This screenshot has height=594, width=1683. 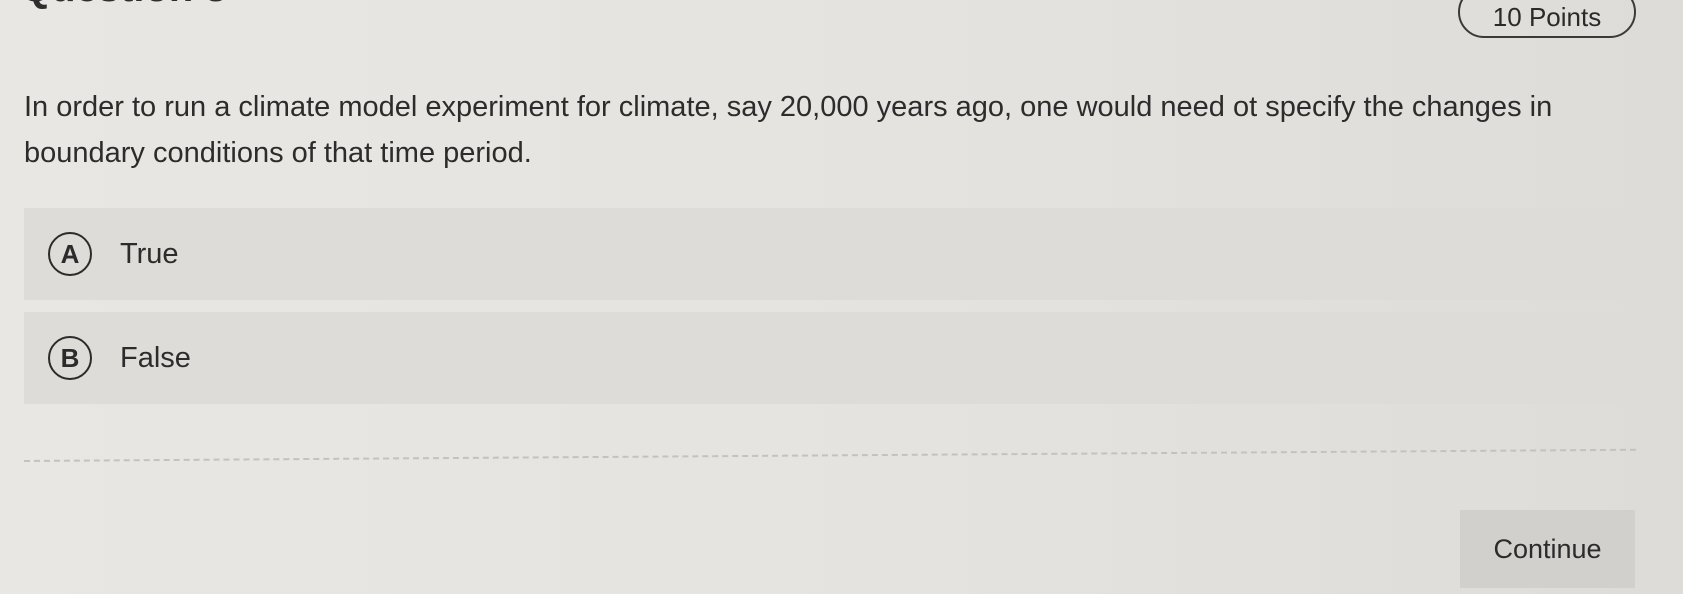 I want to click on option-label-false: False, so click(x=155, y=357).